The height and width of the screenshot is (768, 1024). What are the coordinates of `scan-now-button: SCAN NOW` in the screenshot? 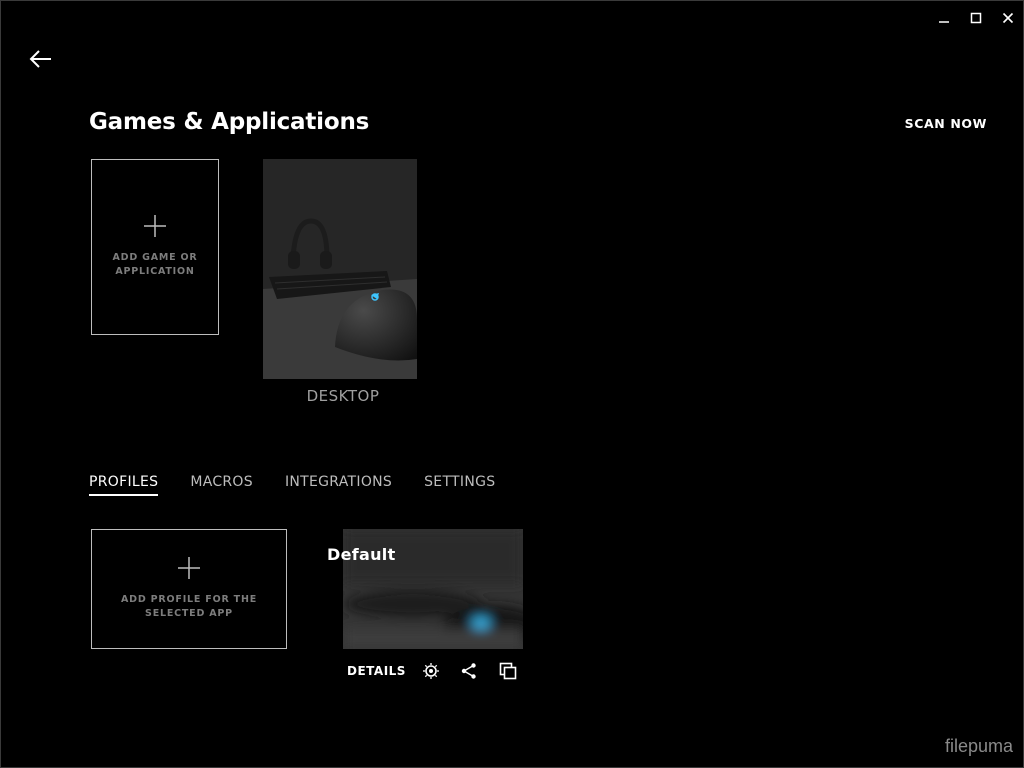 It's located at (946, 123).